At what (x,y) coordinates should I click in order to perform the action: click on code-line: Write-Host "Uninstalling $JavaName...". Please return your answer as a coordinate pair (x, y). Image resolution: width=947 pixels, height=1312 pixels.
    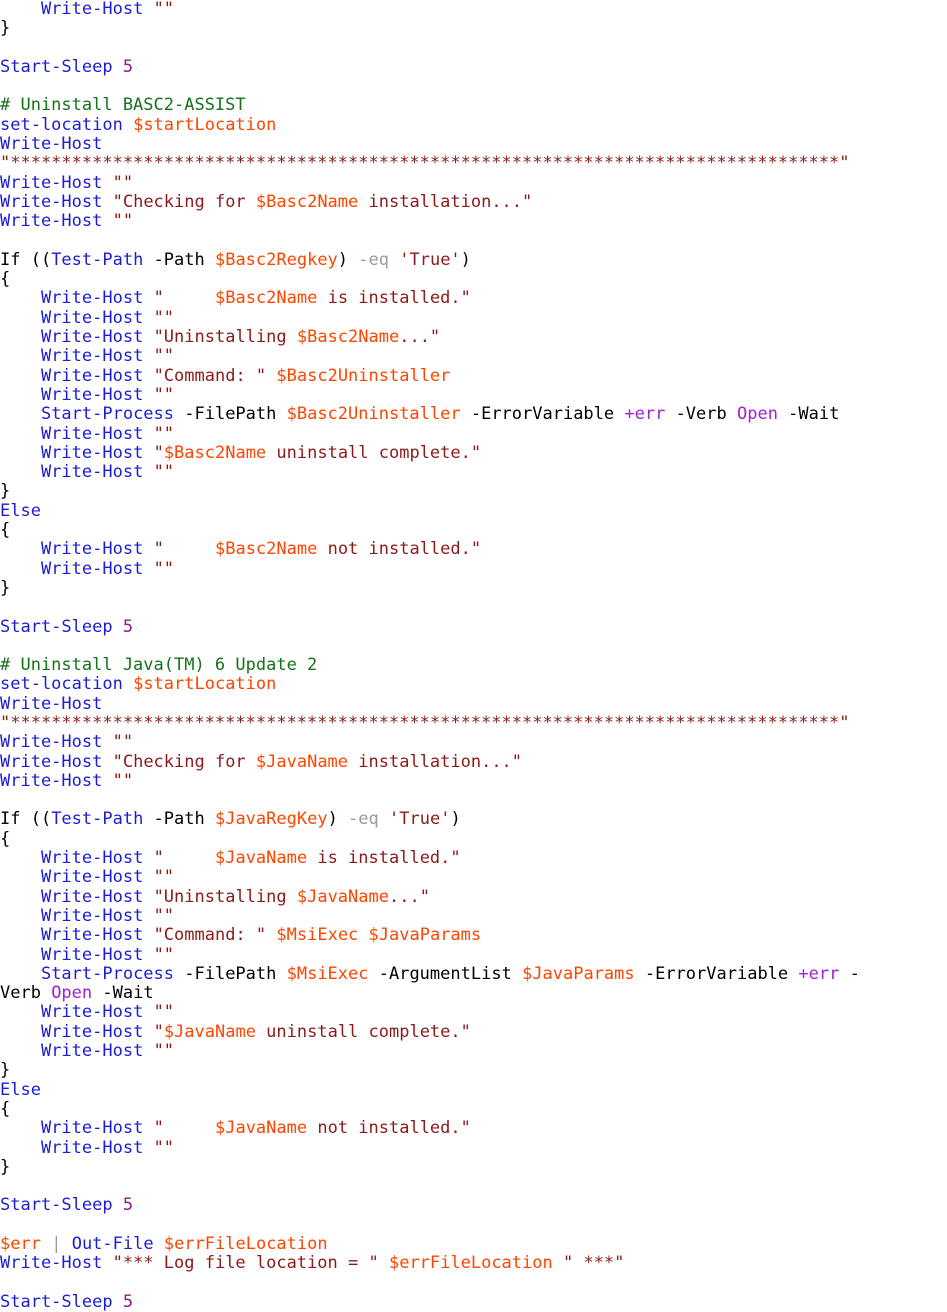
    Looking at the image, I should click on (473, 896).